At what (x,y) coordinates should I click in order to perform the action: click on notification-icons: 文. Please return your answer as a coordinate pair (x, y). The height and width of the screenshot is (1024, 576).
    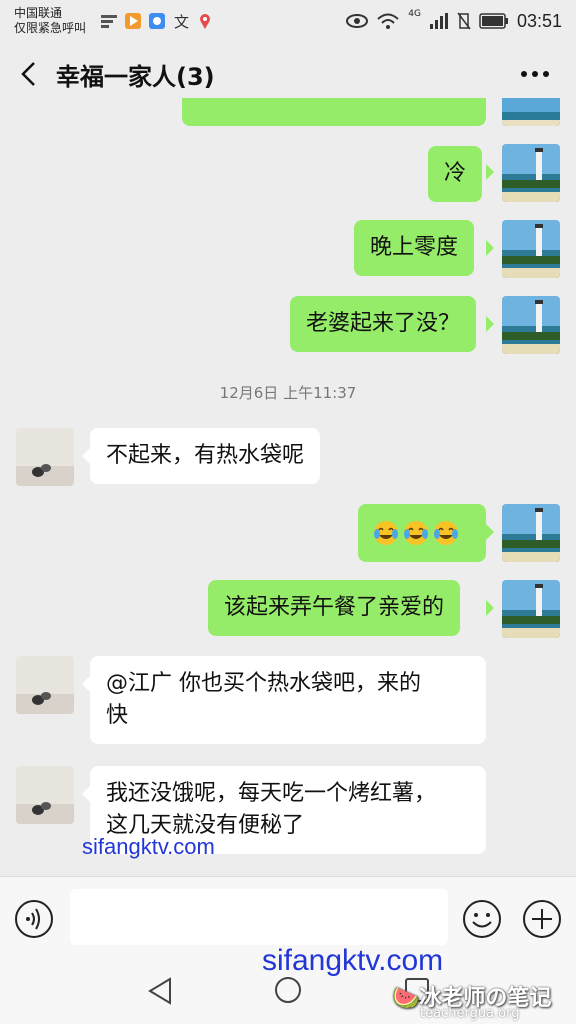
    Looking at the image, I should click on (157, 21).